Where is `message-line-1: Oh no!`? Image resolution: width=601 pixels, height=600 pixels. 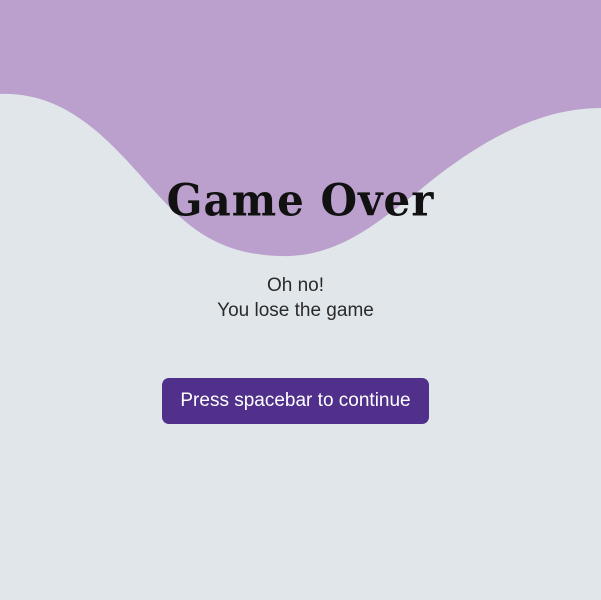 message-line-1: Oh no! is located at coordinates (295, 285).